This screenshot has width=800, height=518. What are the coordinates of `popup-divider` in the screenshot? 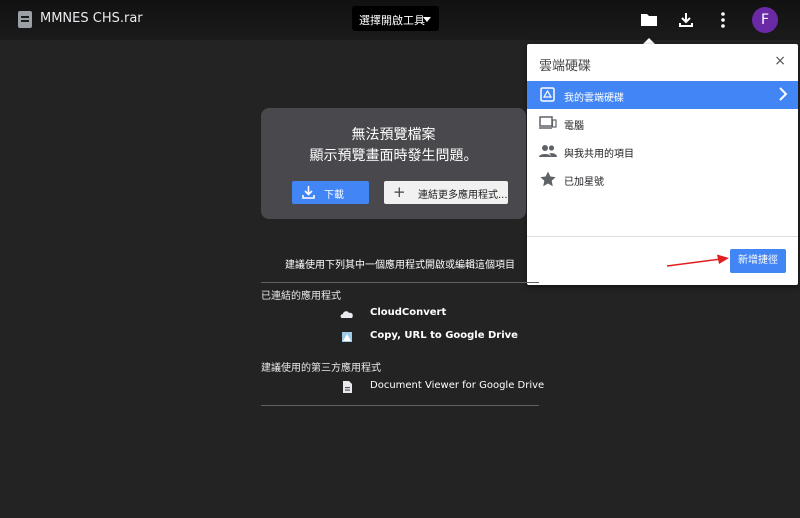 It's located at (662, 236).